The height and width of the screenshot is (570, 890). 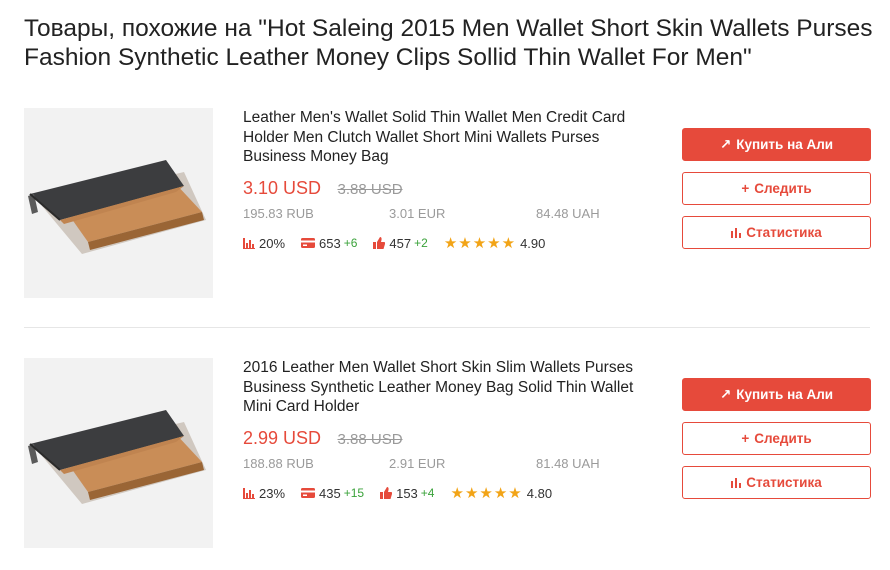 What do you see at coordinates (278, 213) in the screenshot?
I see `price-rub: 195.83 RUB` at bounding box center [278, 213].